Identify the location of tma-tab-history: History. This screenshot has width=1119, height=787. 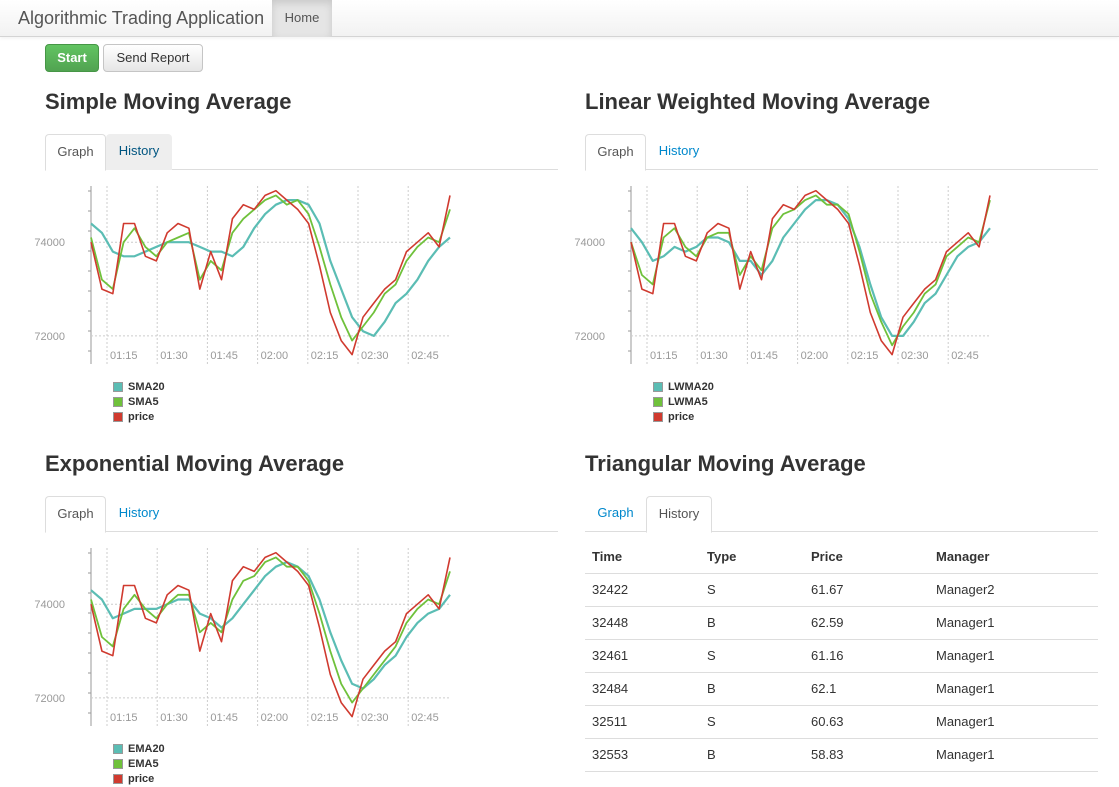
(679, 514).